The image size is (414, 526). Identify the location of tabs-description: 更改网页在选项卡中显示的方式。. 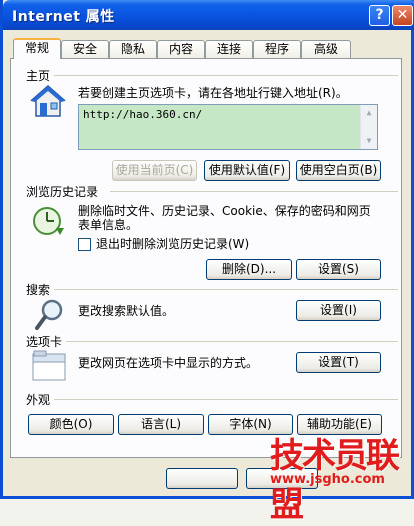
(168, 363).